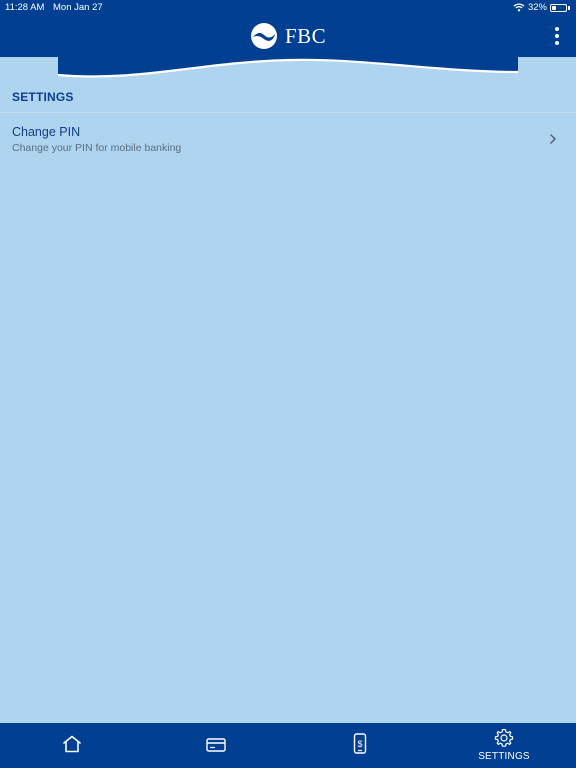 The height and width of the screenshot is (768, 576). I want to click on kebab-menu-icon, so click(557, 36).